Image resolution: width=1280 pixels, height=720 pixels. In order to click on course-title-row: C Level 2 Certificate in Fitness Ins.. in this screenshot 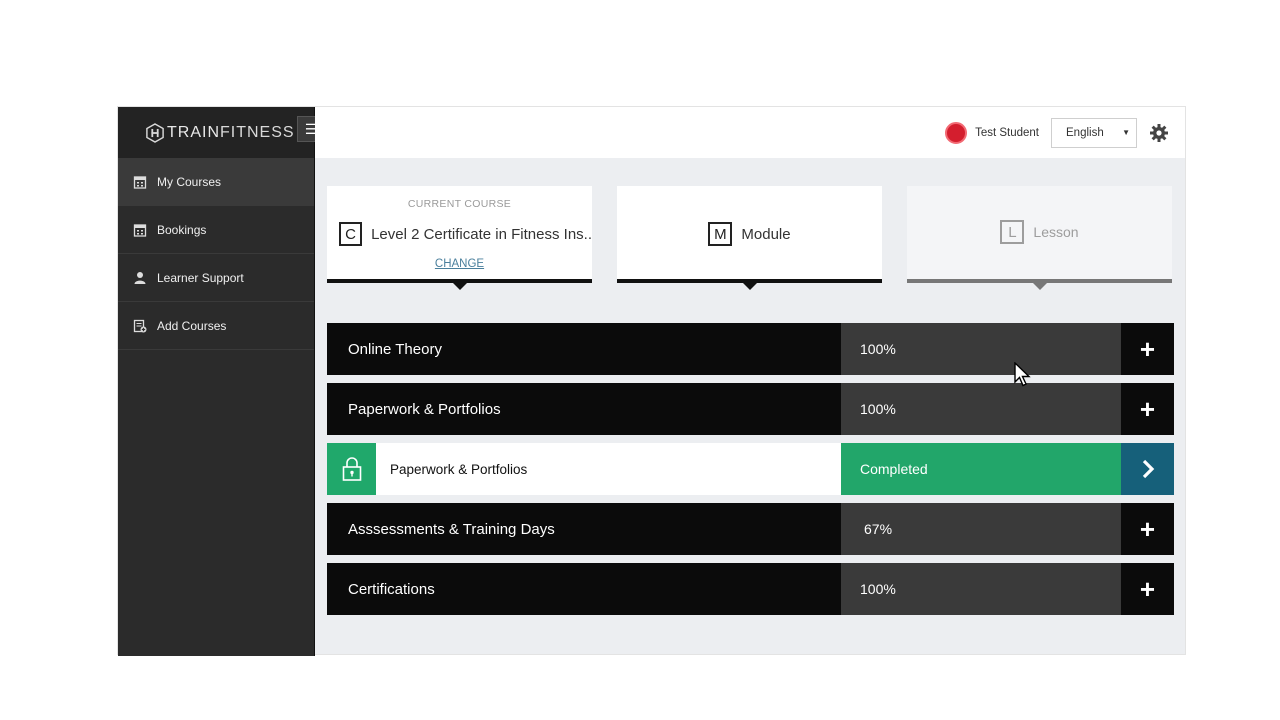, I will do `click(459, 234)`.